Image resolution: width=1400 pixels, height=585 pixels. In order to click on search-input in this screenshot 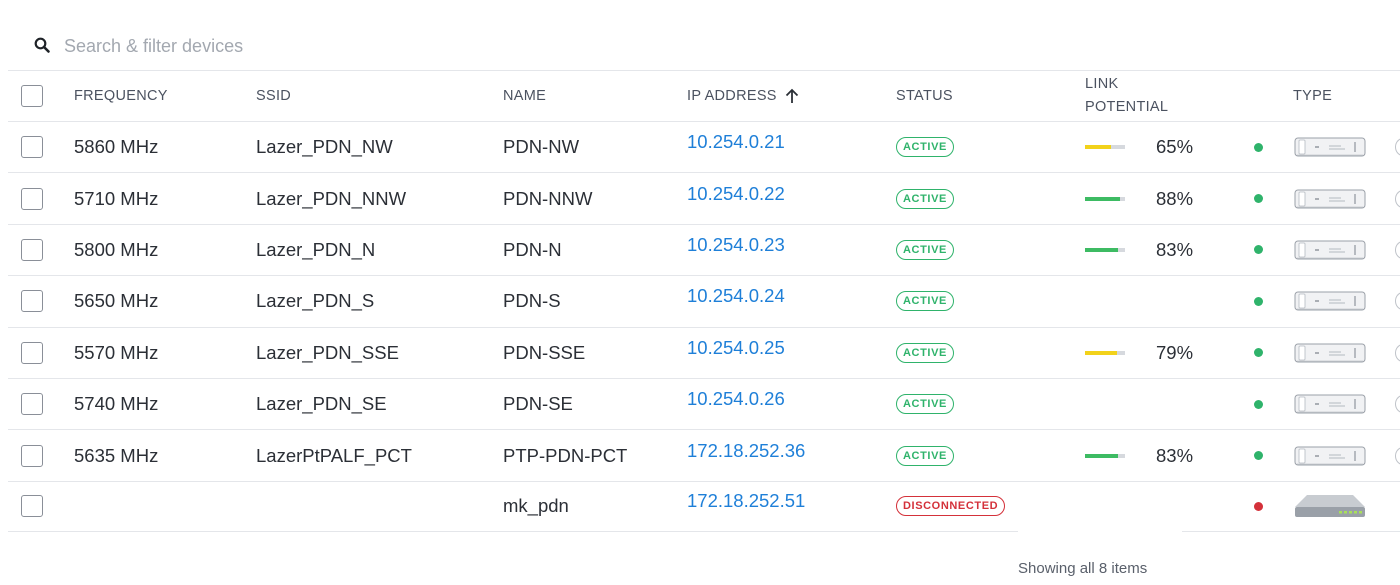, I will do `click(364, 46)`.